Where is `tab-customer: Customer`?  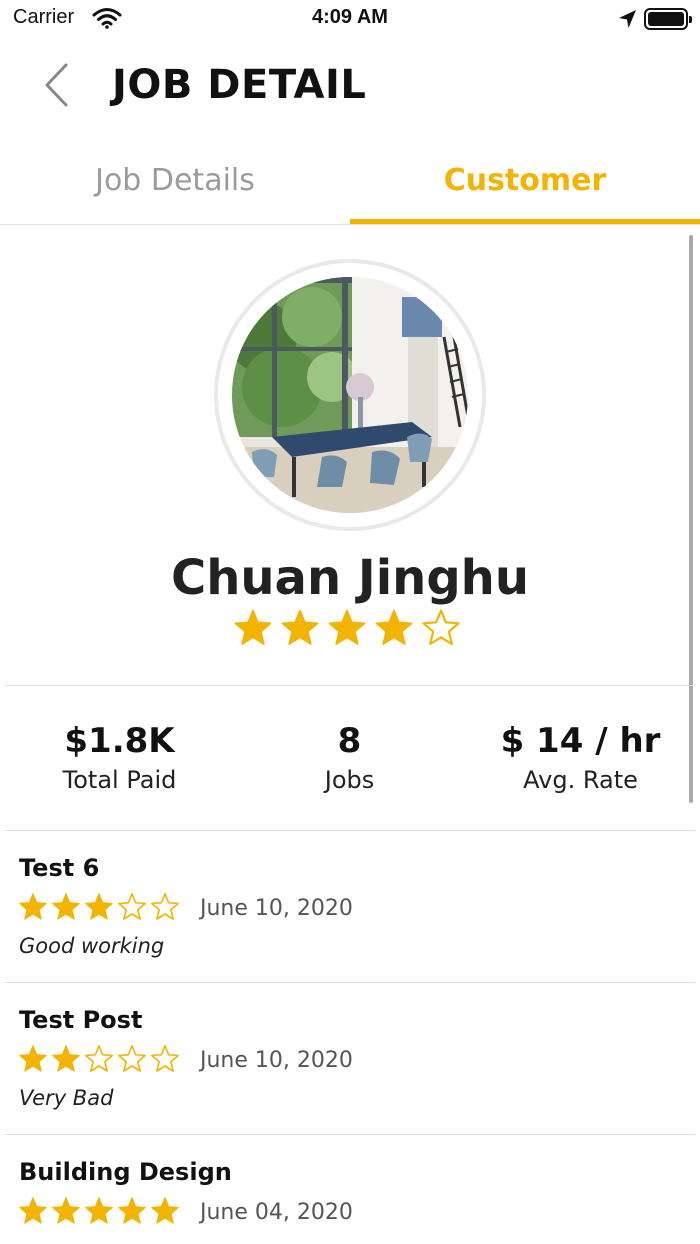
tab-customer: Customer is located at coordinates (525, 187).